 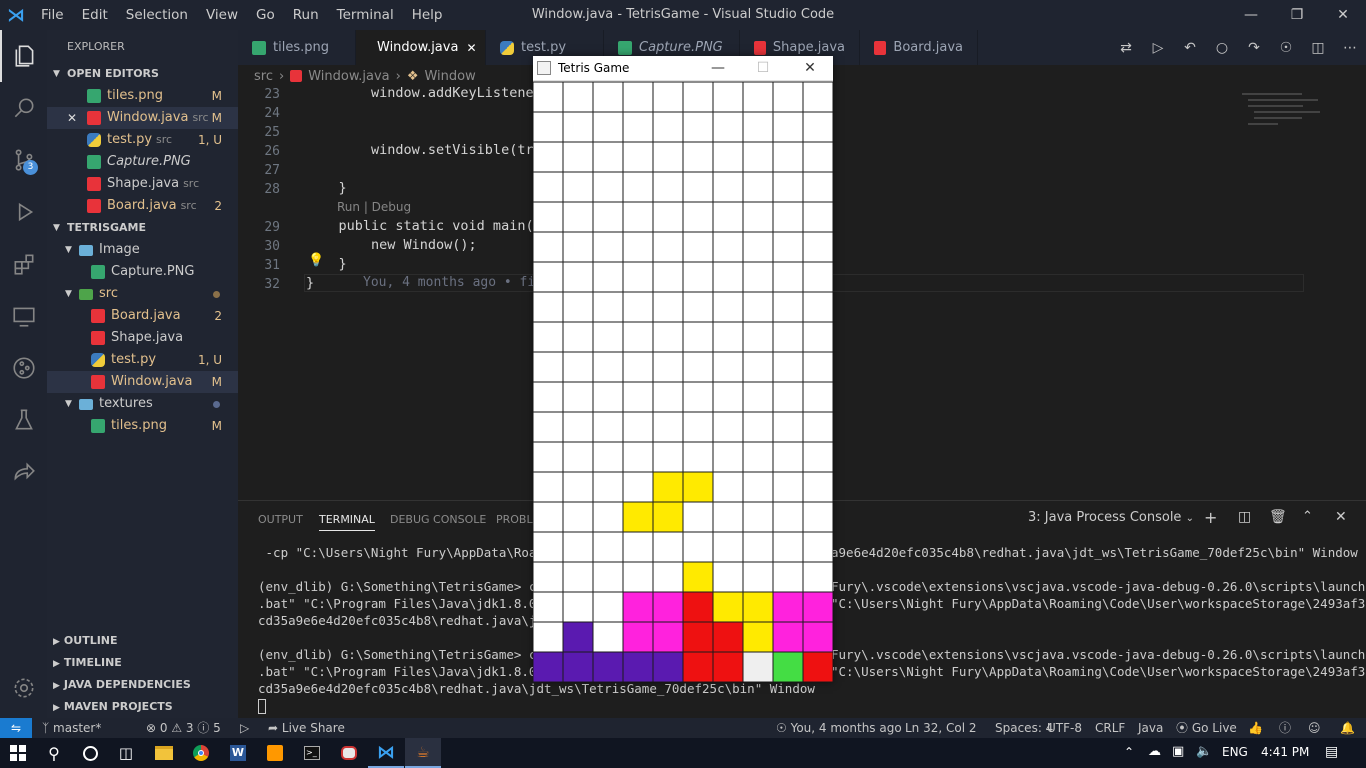 What do you see at coordinates (1154, 751) in the screenshot?
I see `onedrive-cloud-icon: ☁` at bounding box center [1154, 751].